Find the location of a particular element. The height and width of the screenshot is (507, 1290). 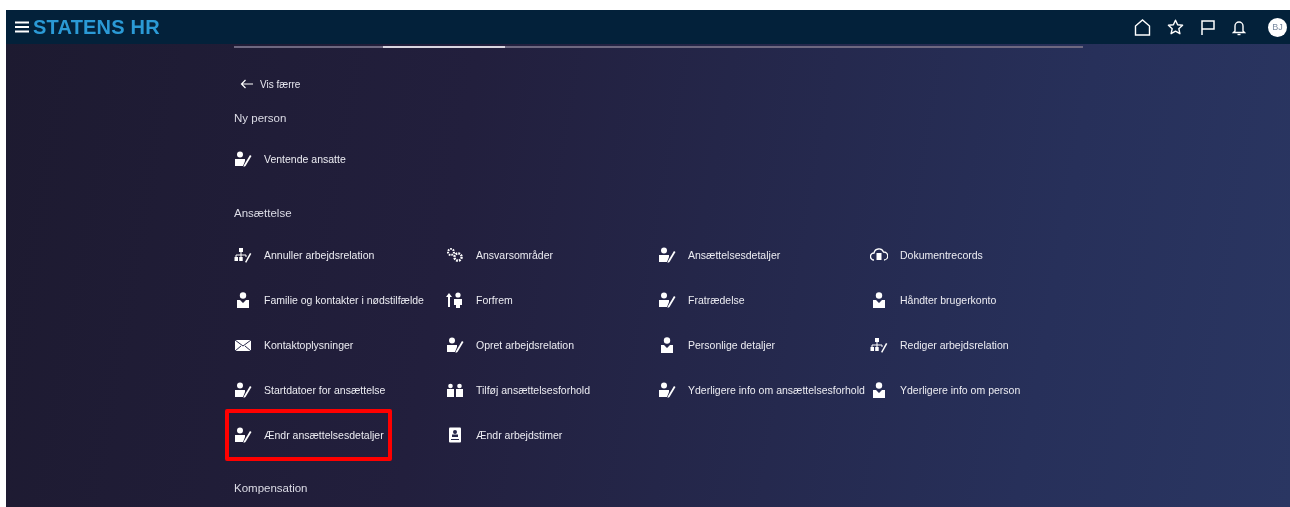

home-icon is located at coordinates (1142, 27).